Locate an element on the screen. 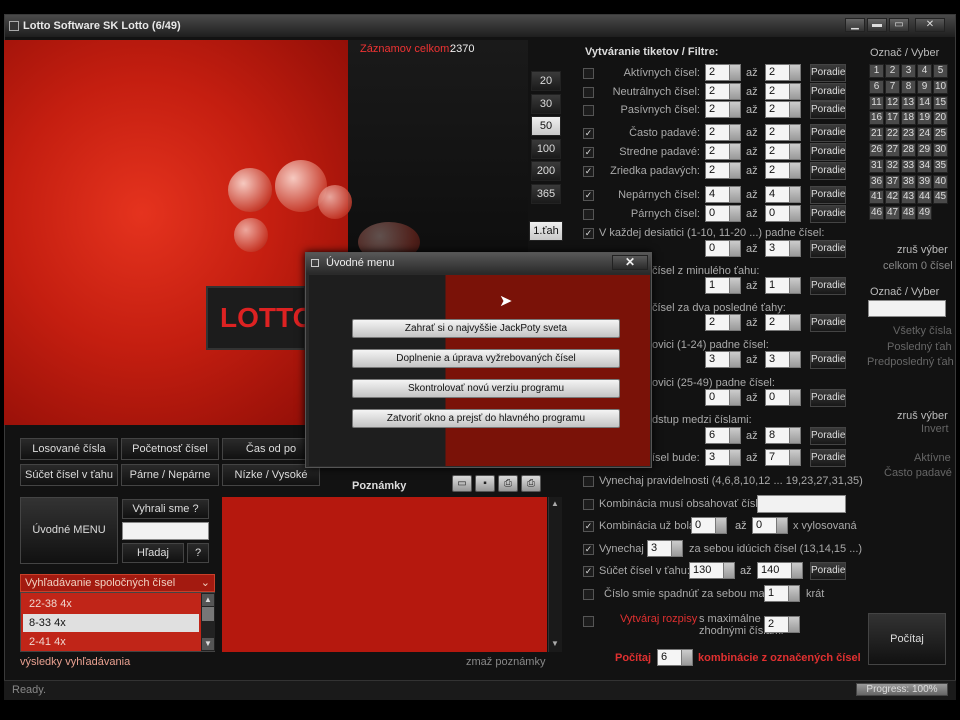 The width and height of the screenshot is (960, 720). range-30-button: 30 is located at coordinates (546, 104).